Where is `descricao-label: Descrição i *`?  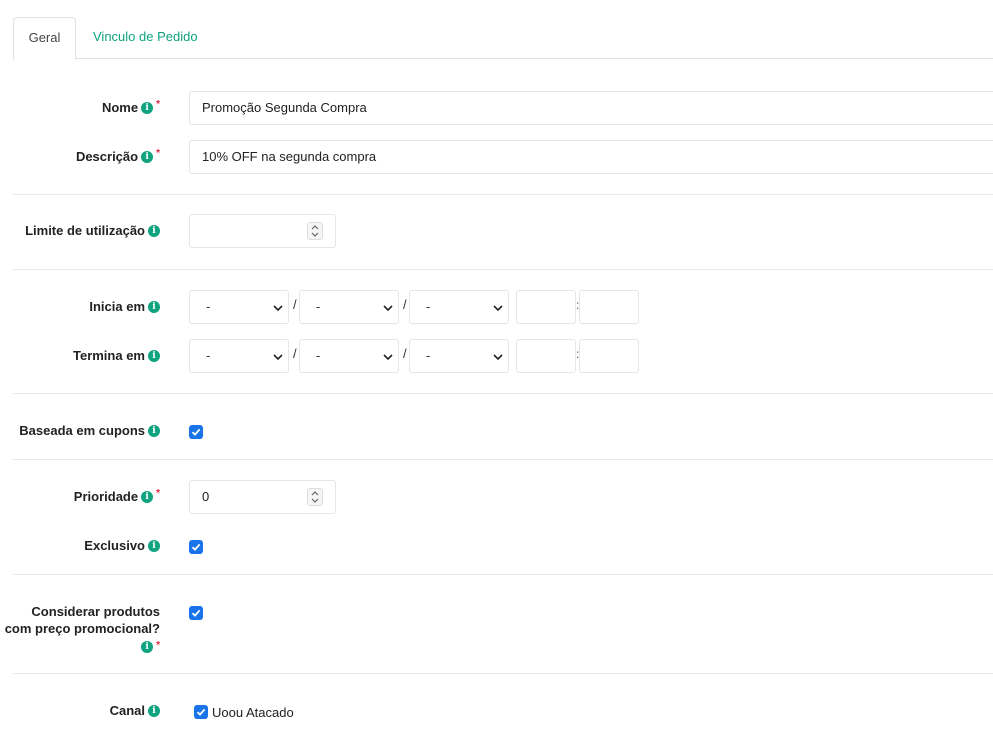 descricao-label: Descrição i * is located at coordinates (118, 156).